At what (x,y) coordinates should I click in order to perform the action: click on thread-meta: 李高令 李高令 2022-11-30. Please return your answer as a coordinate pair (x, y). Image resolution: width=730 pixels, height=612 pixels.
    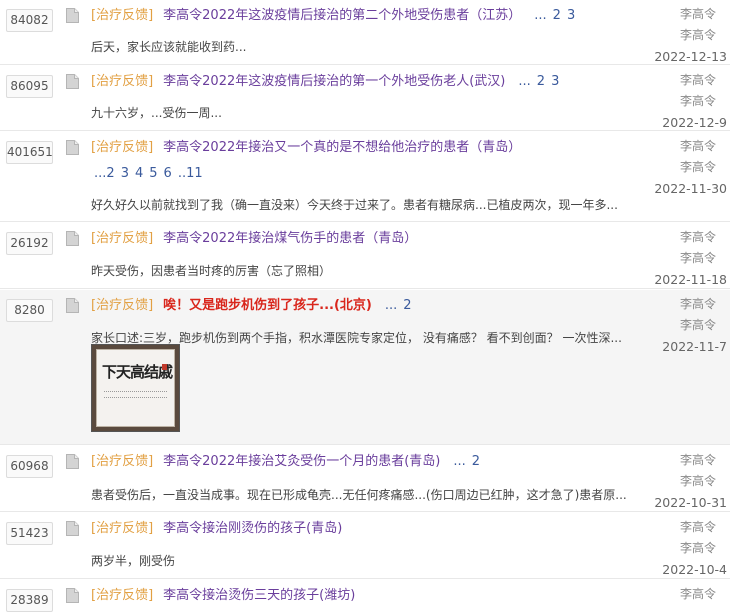
    Looking at the image, I should click on (682, 167).